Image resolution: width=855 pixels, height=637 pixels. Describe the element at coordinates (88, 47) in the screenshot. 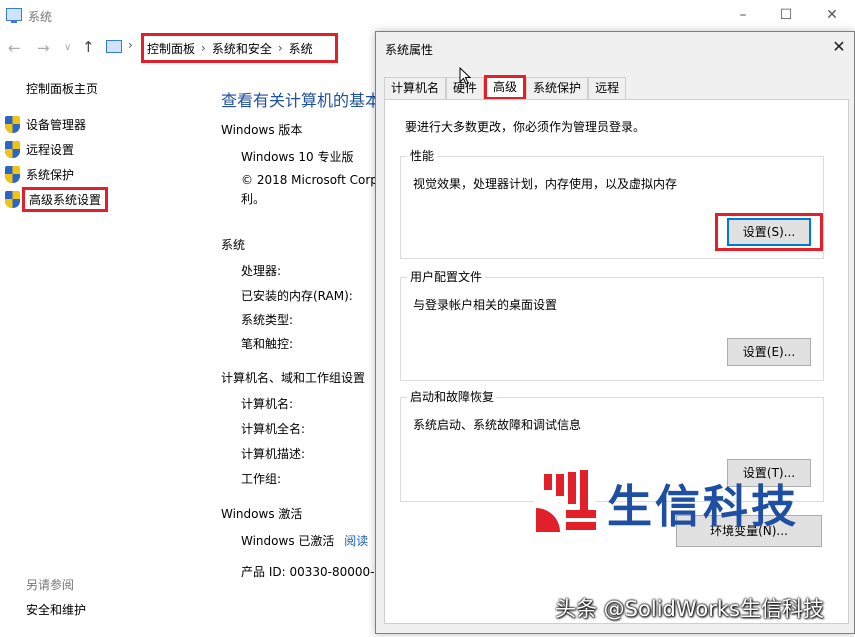

I see `up-arrow-icon: ↑` at that location.